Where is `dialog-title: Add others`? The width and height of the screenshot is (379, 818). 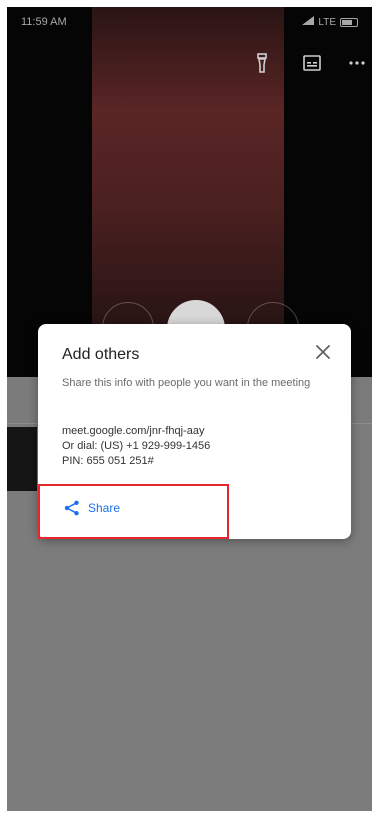 dialog-title: Add others is located at coordinates (101, 354).